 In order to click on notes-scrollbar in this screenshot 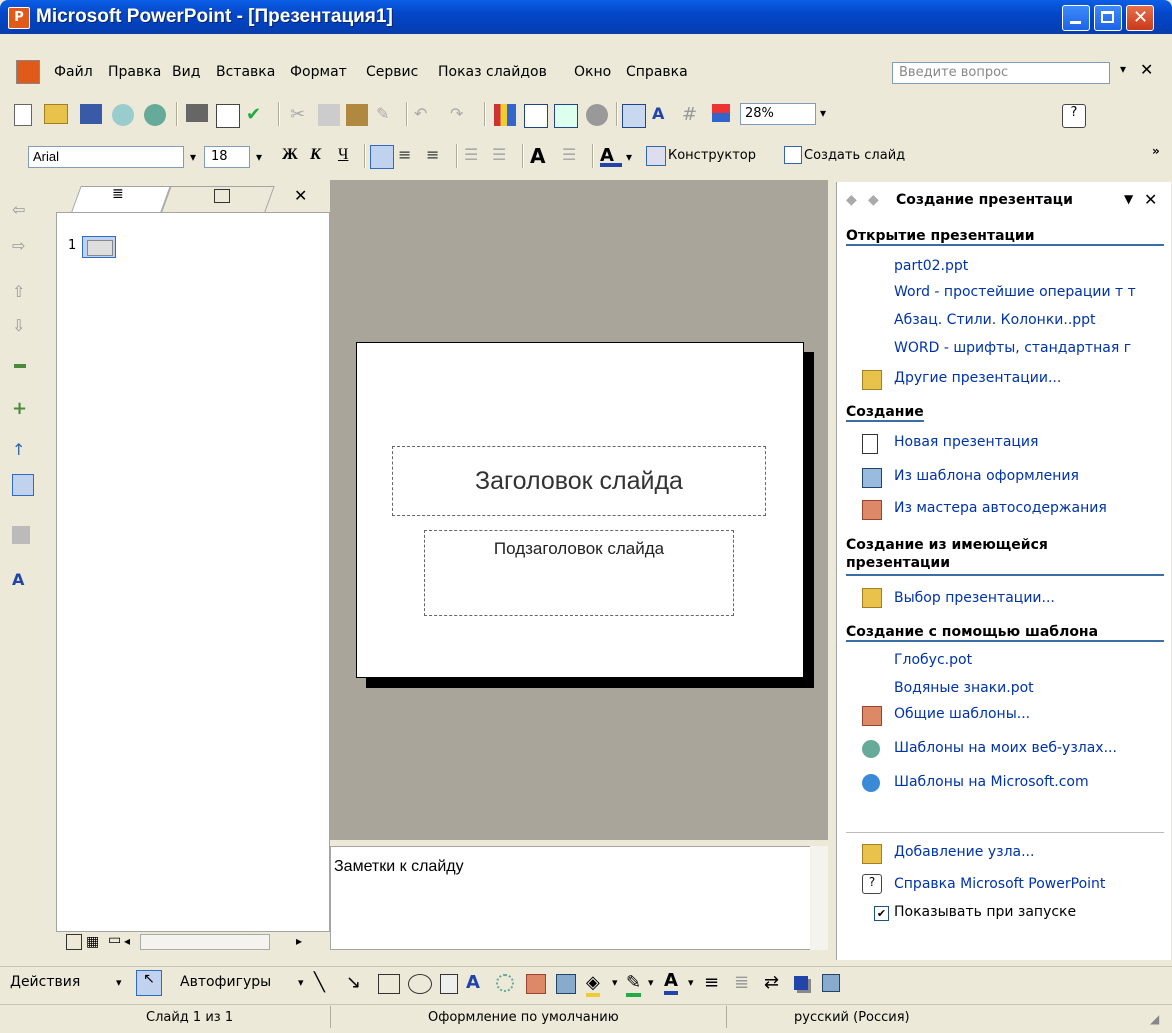, I will do `click(819, 898)`.